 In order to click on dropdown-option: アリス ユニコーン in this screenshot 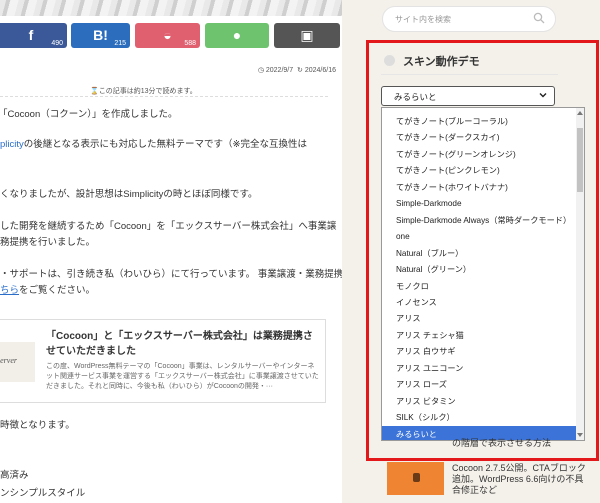, I will do `click(480, 368)`.